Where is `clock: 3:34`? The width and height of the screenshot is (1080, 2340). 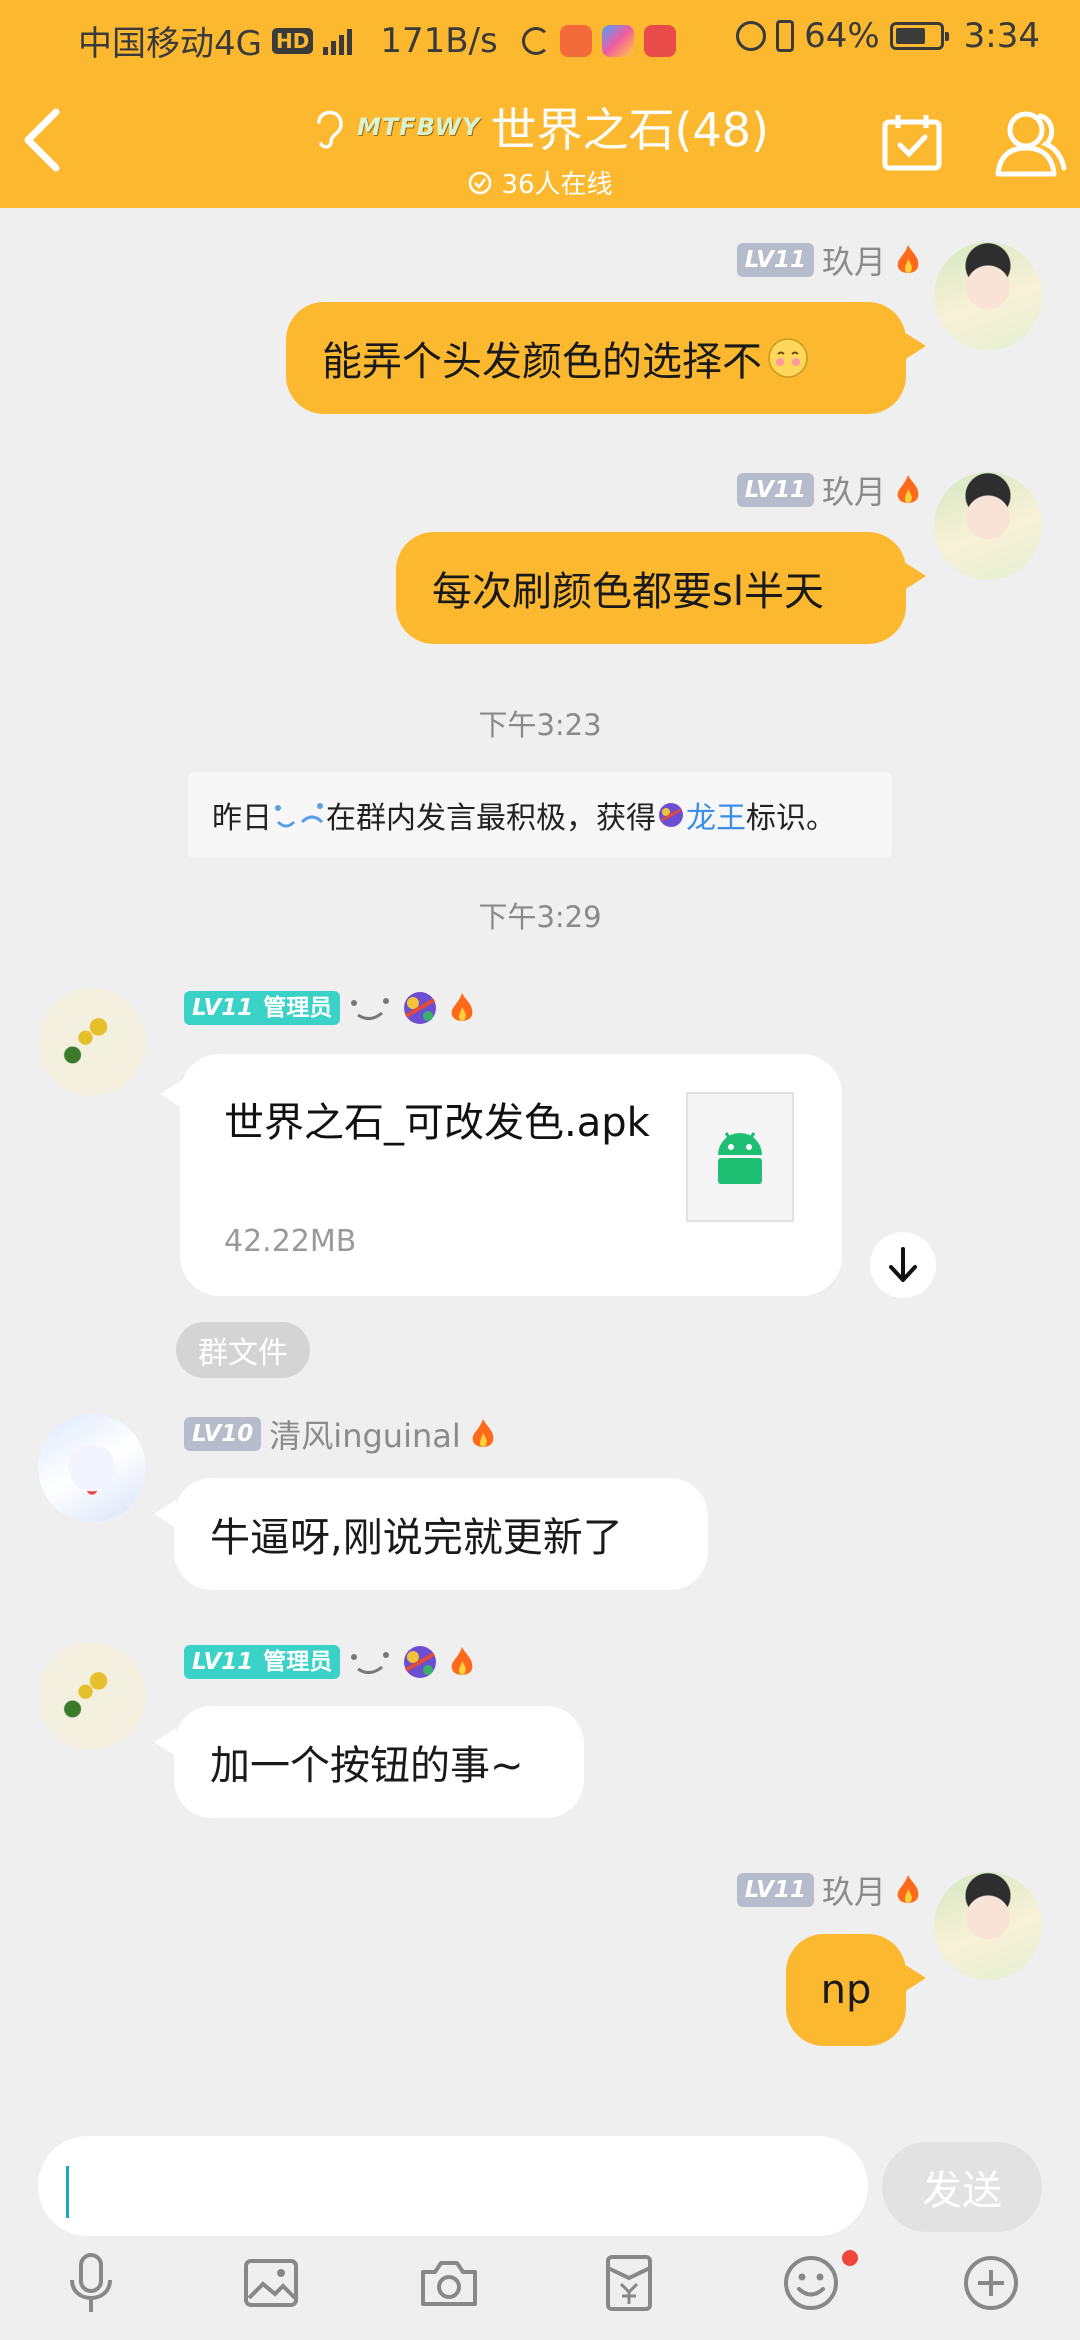
clock: 3:34 is located at coordinates (1001, 36).